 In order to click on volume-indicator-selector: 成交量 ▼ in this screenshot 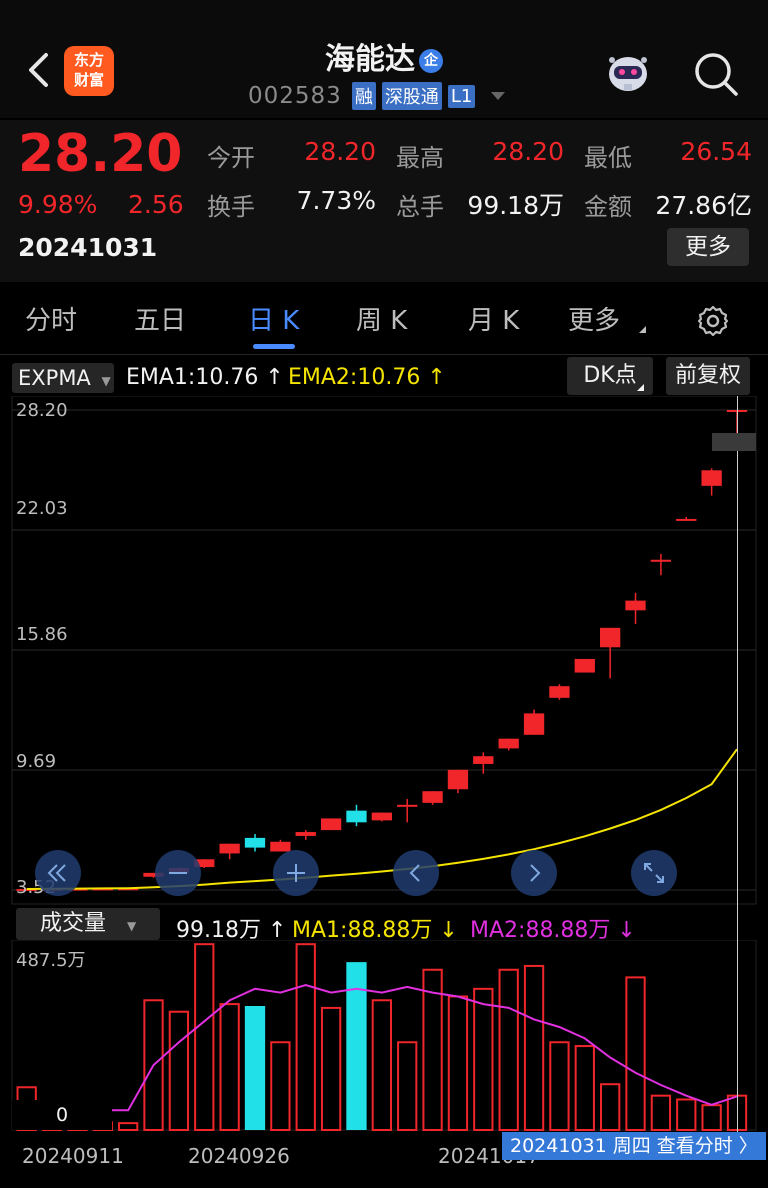, I will do `click(88, 924)`.